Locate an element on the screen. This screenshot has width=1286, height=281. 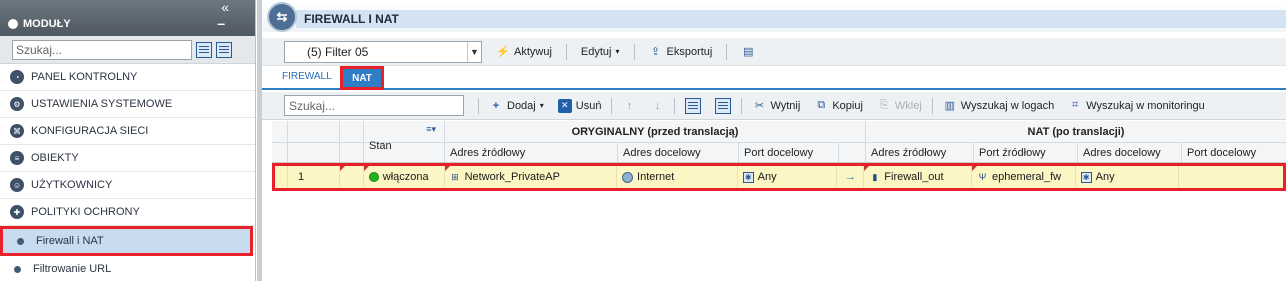
row-state: włączona is located at coordinates (405, 177).